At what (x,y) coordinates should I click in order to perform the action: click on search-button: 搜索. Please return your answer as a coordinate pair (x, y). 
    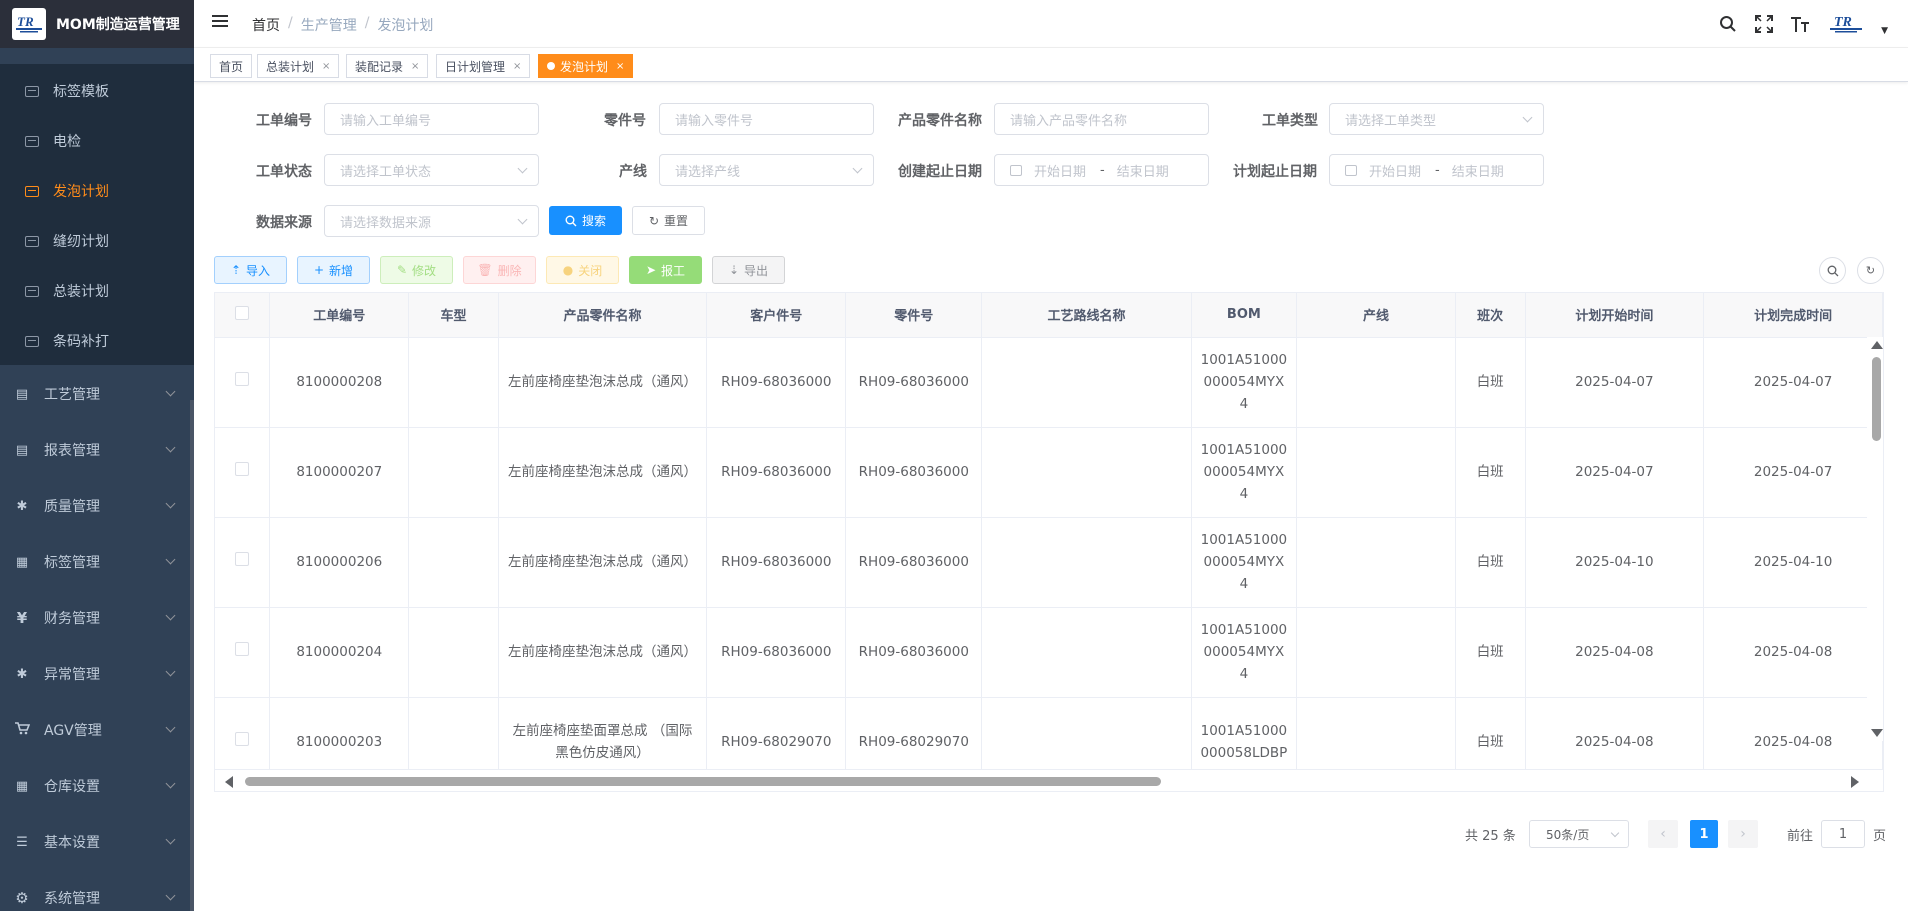
    Looking at the image, I should click on (585, 220).